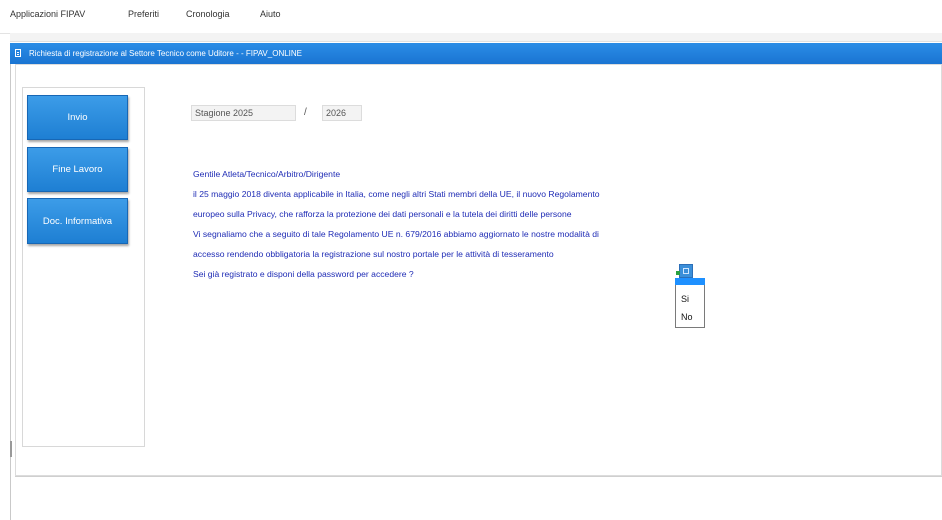 The width and height of the screenshot is (942, 520). Describe the element at coordinates (243, 113) in the screenshot. I see `season-start-field: Stagione 2025` at that location.